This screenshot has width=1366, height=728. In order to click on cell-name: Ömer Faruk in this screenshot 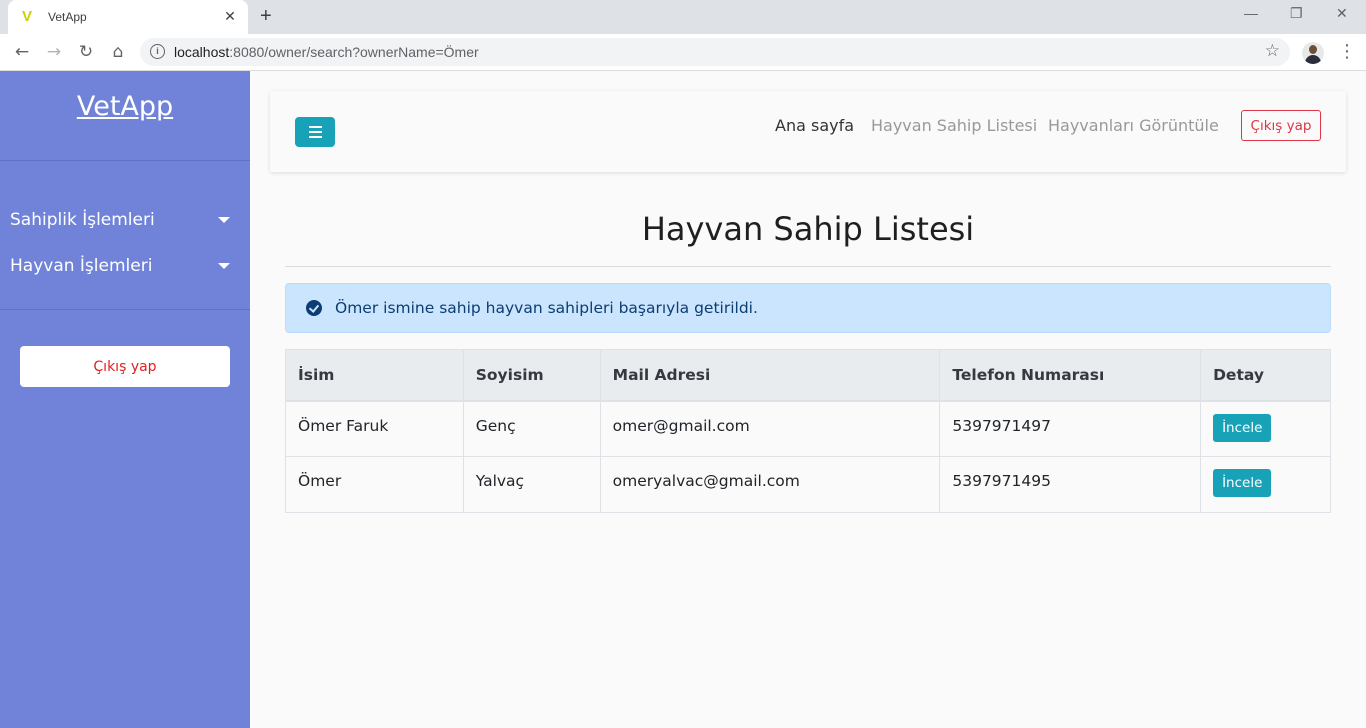, I will do `click(374, 428)`.